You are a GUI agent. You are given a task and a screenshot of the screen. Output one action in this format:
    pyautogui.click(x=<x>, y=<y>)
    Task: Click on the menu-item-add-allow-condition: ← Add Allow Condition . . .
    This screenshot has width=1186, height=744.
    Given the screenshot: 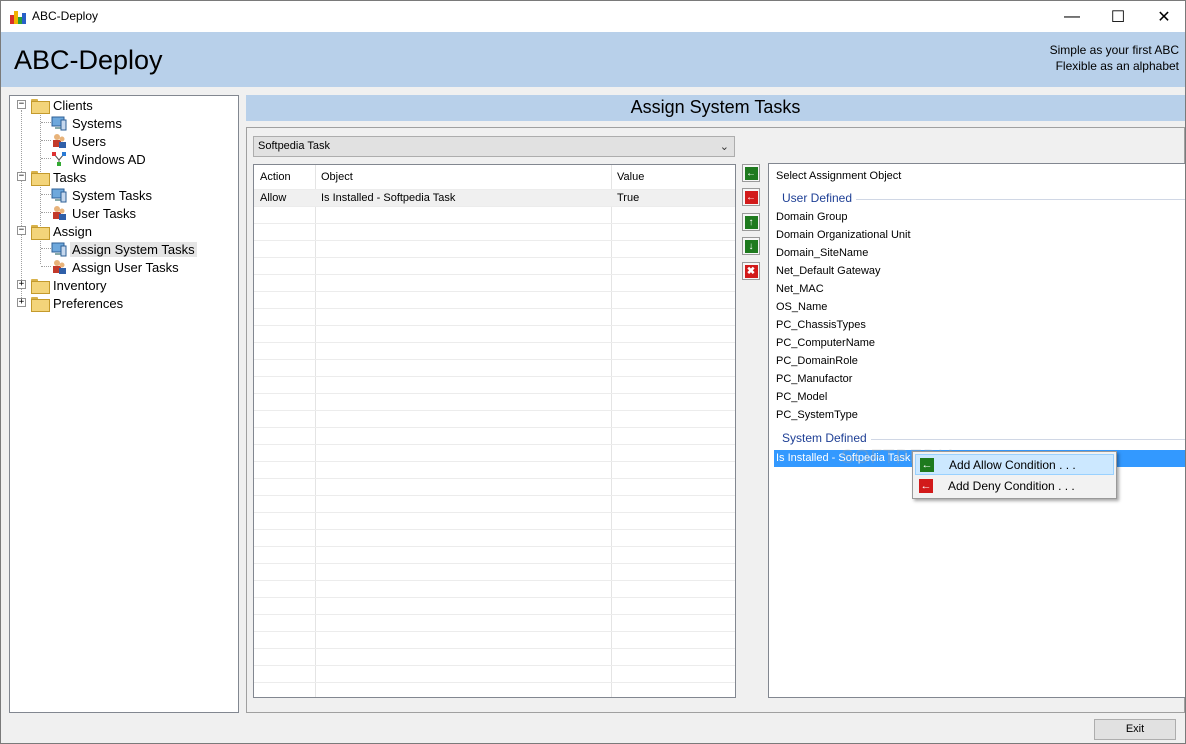 What is the action you would take?
    pyautogui.click(x=1014, y=464)
    